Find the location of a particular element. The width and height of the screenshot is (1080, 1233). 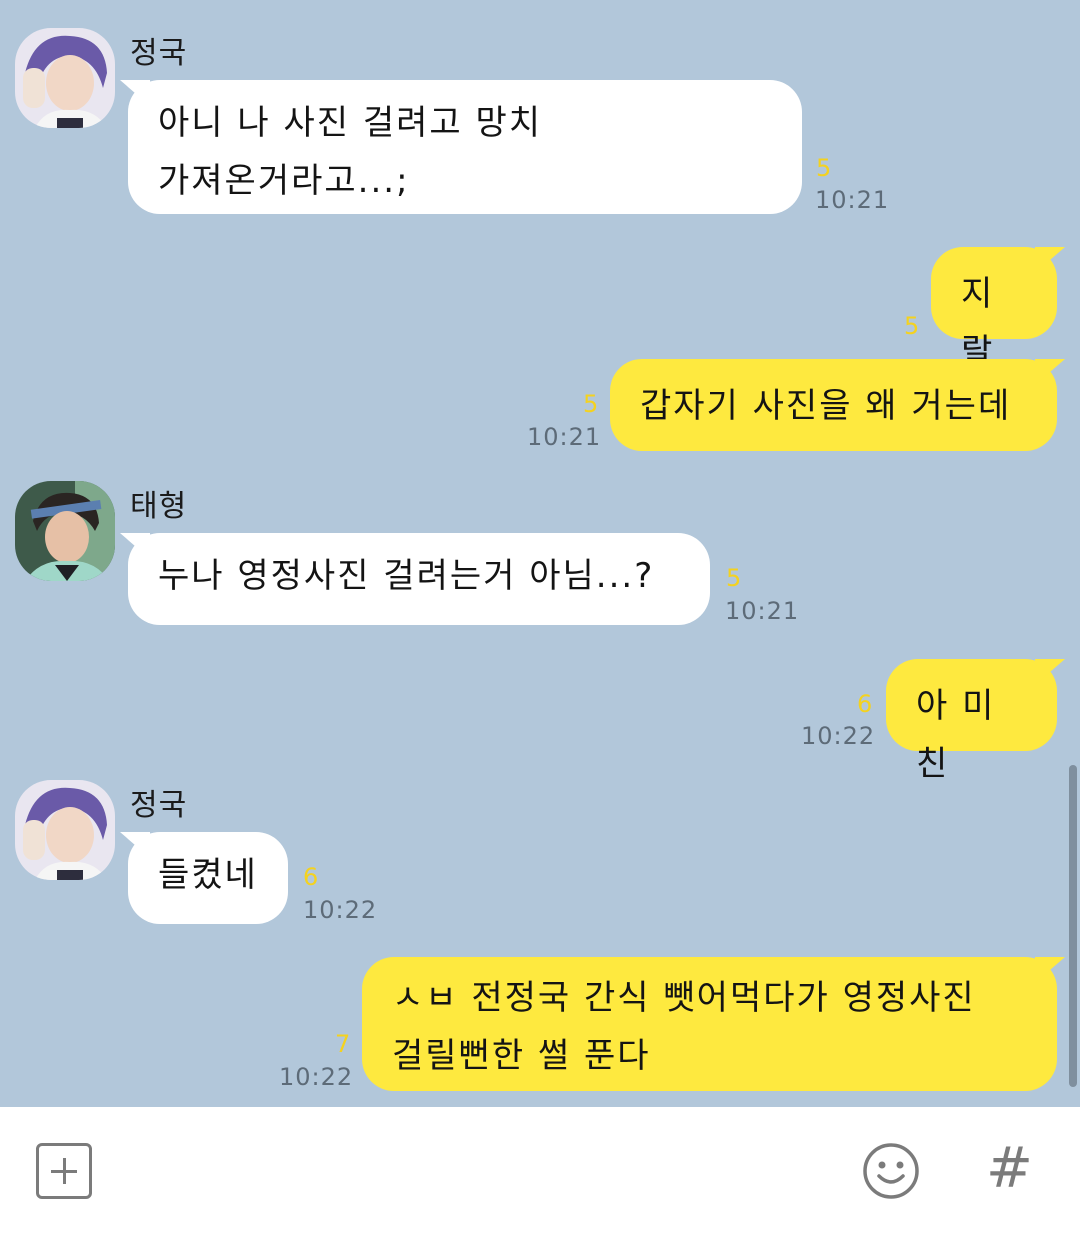

message-bubble: 갑자기 사진을 왜 거는데 is located at coordinates (833, 405).